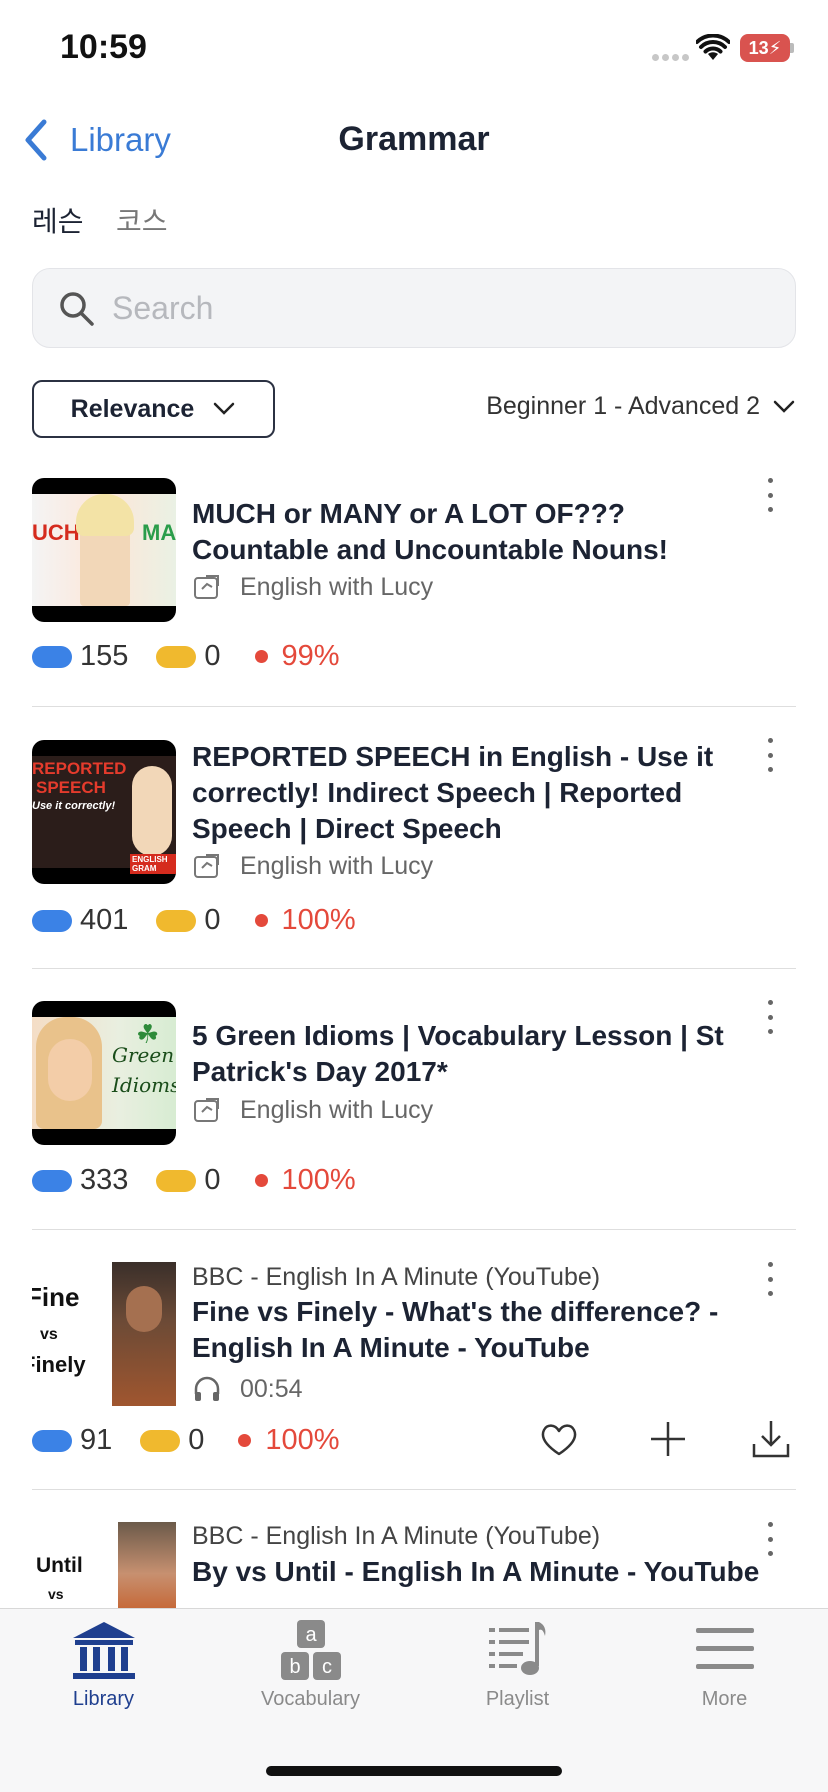 The image size is (828, 1792). What do you see at coordinates (104, 550) in the screenshot?
I see `lesson-thumbnail: UCH MA` at bounding box center [104, 550].